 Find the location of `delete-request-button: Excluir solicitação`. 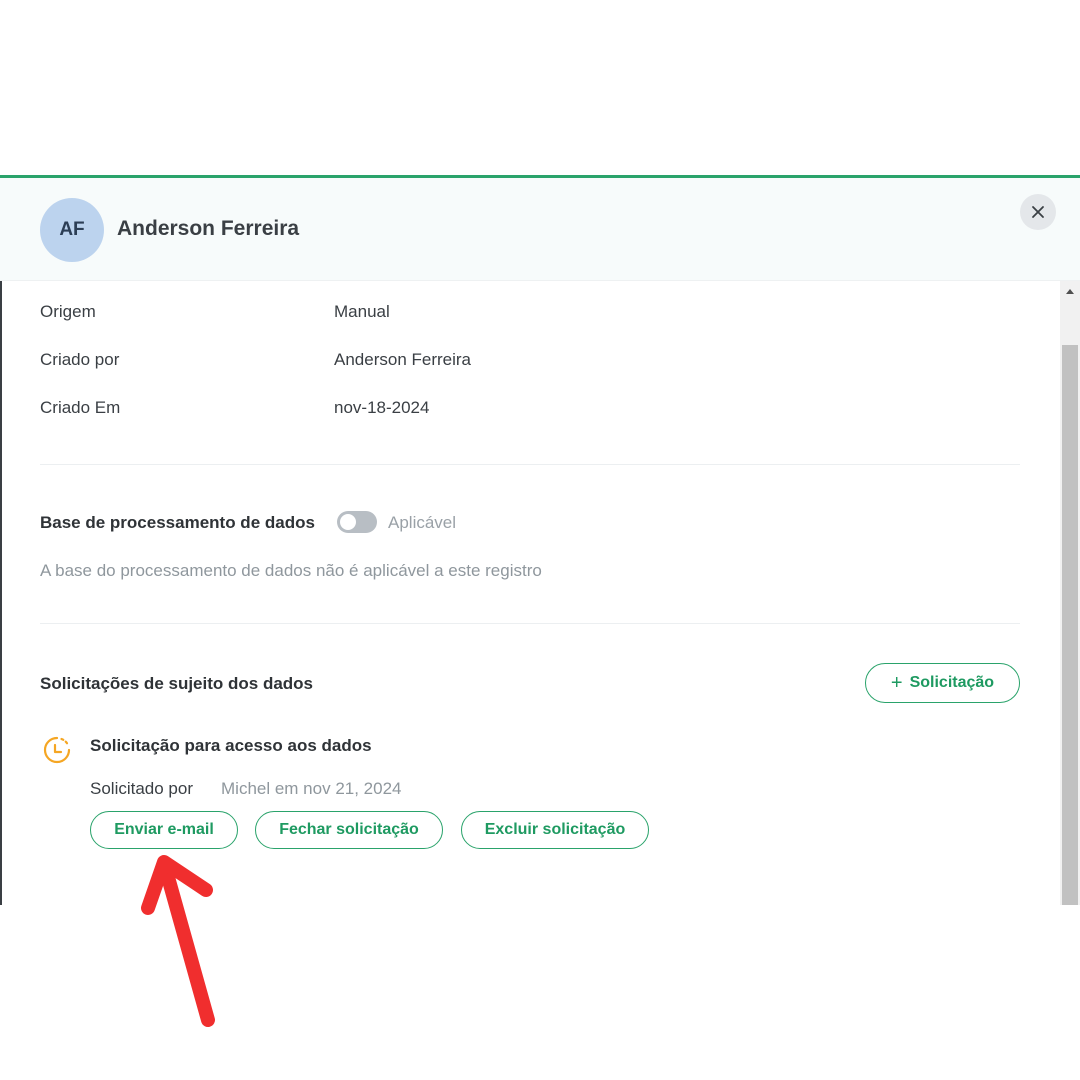

delete-request-button: Excluir solicitação is located at coordinates (555, 830).